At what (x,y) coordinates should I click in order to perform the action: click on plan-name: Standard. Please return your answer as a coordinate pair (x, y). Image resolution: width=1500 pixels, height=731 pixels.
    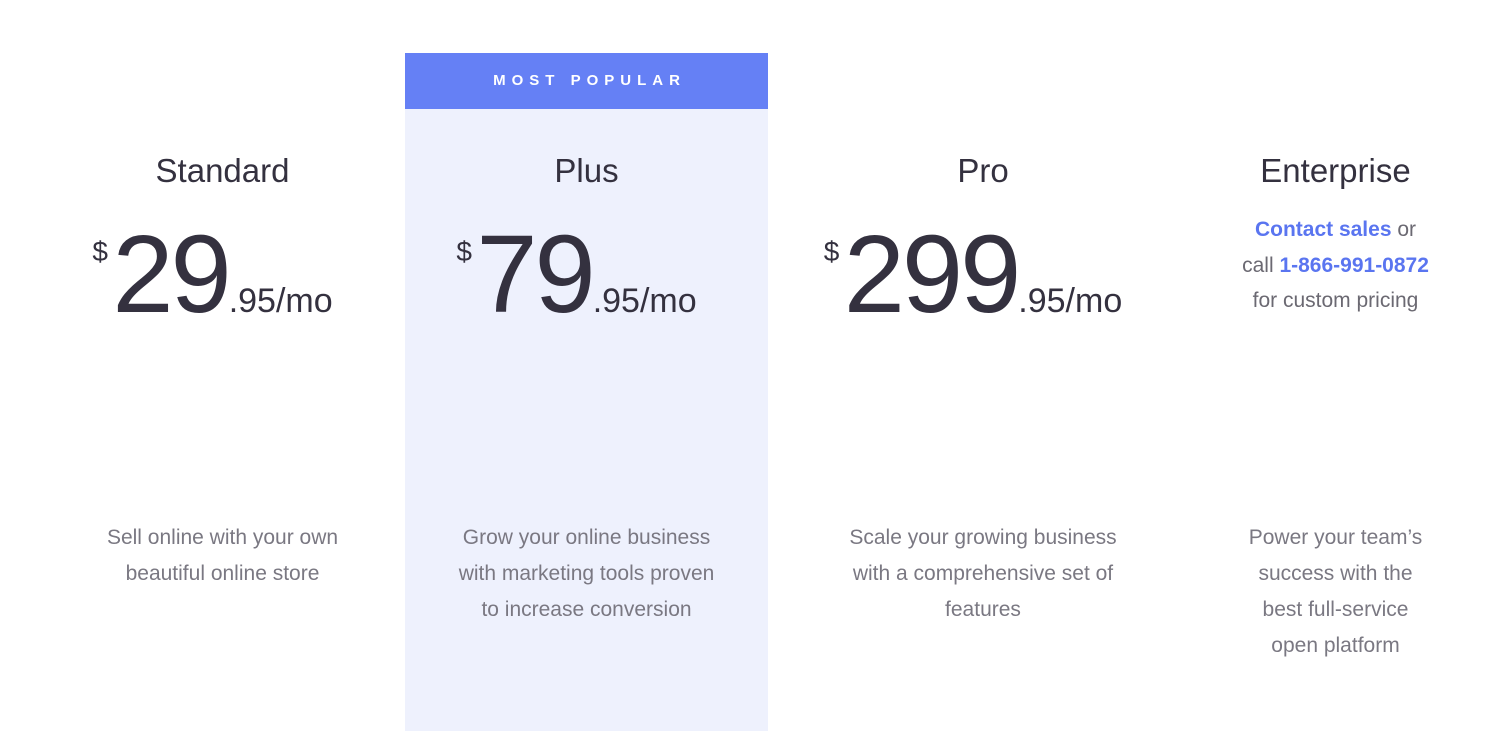
    Looking at the image, I should click on (222, 170).